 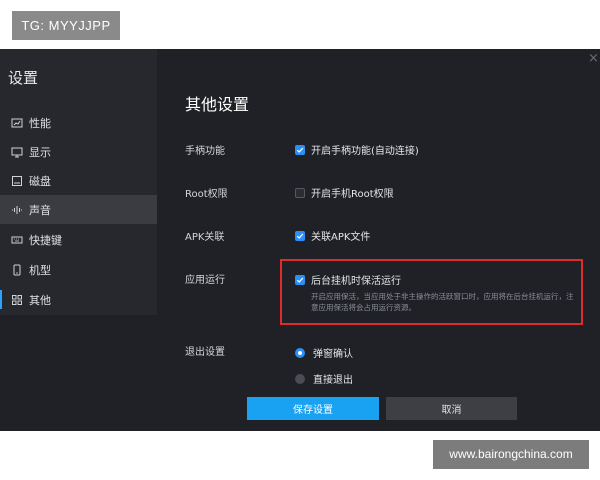 What do you see at coordinates (365, 151) in the screenshot?
I see `gamepad-option-label: 开启手柄功能(自动连接)` at bounding box center [365, 151].